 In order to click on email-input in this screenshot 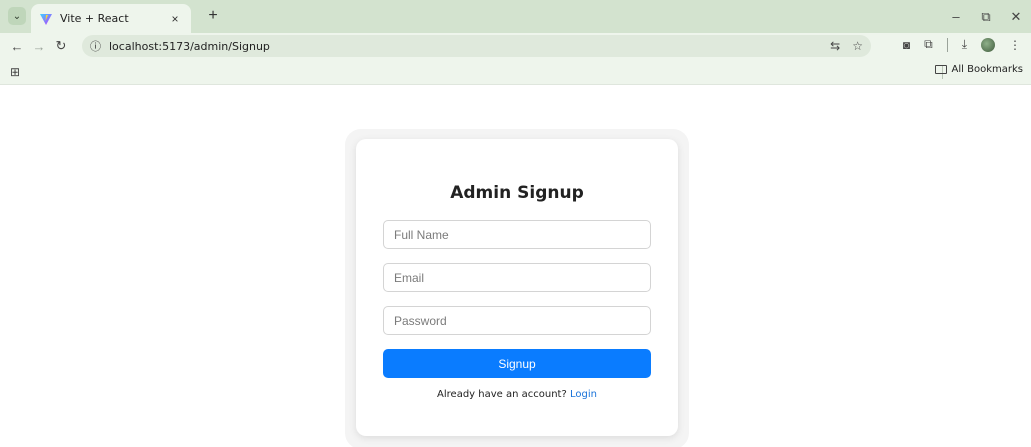, I will do `click(517, 277)`.